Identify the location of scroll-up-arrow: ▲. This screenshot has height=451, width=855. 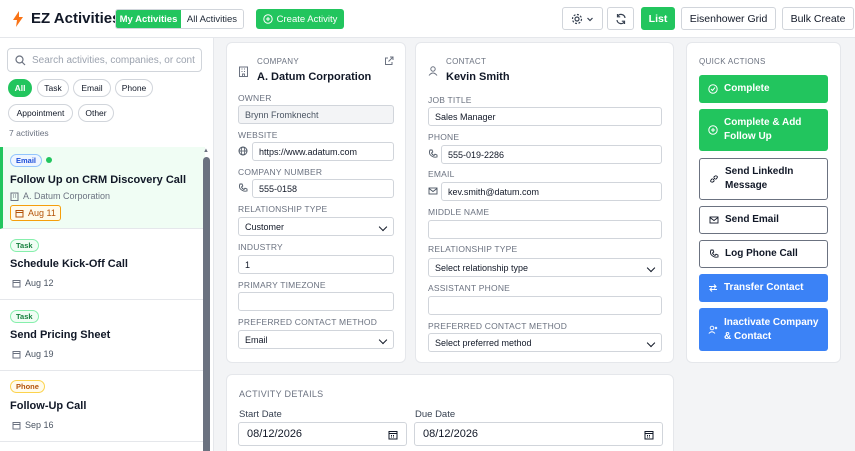
(206, 151).